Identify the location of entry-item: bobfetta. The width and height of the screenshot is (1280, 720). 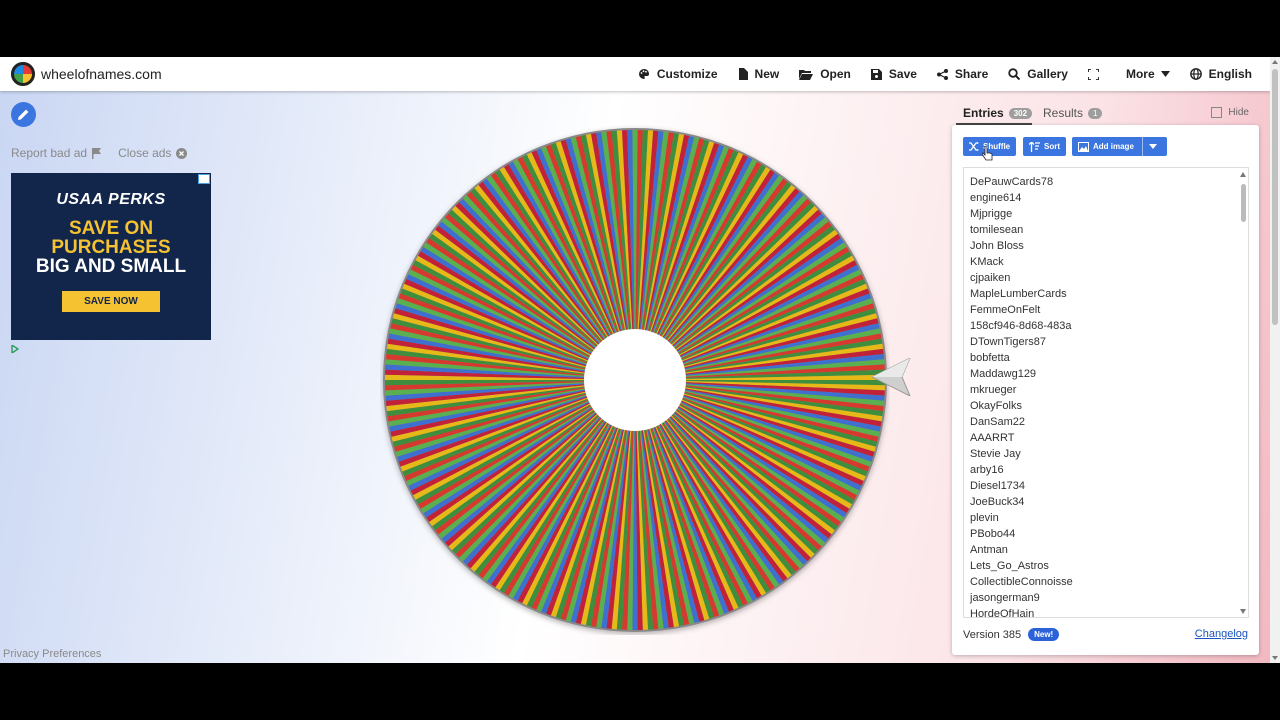
(1099, 358).